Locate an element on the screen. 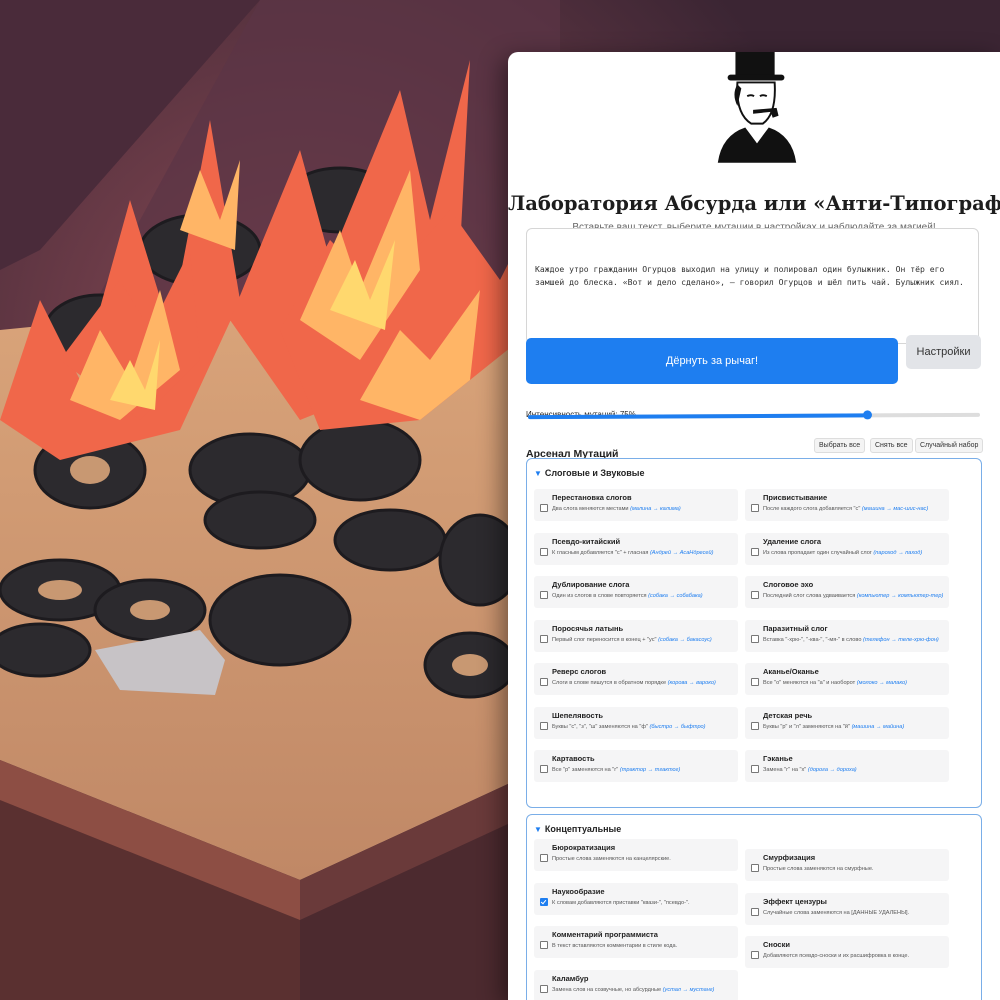 The image size is (1000, 1000). mutation-name: Сноски is located at coordinates (776, 944).